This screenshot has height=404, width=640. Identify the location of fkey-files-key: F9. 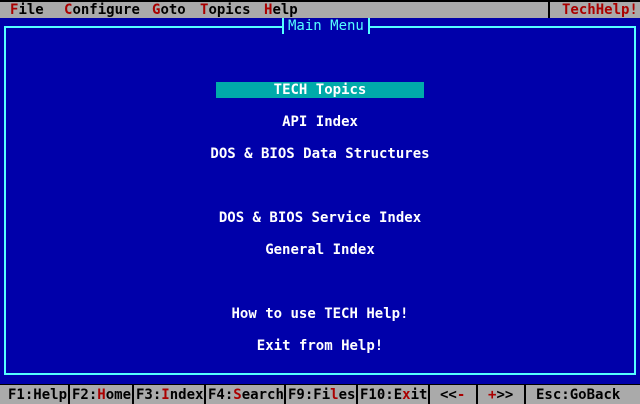
(296, 395).